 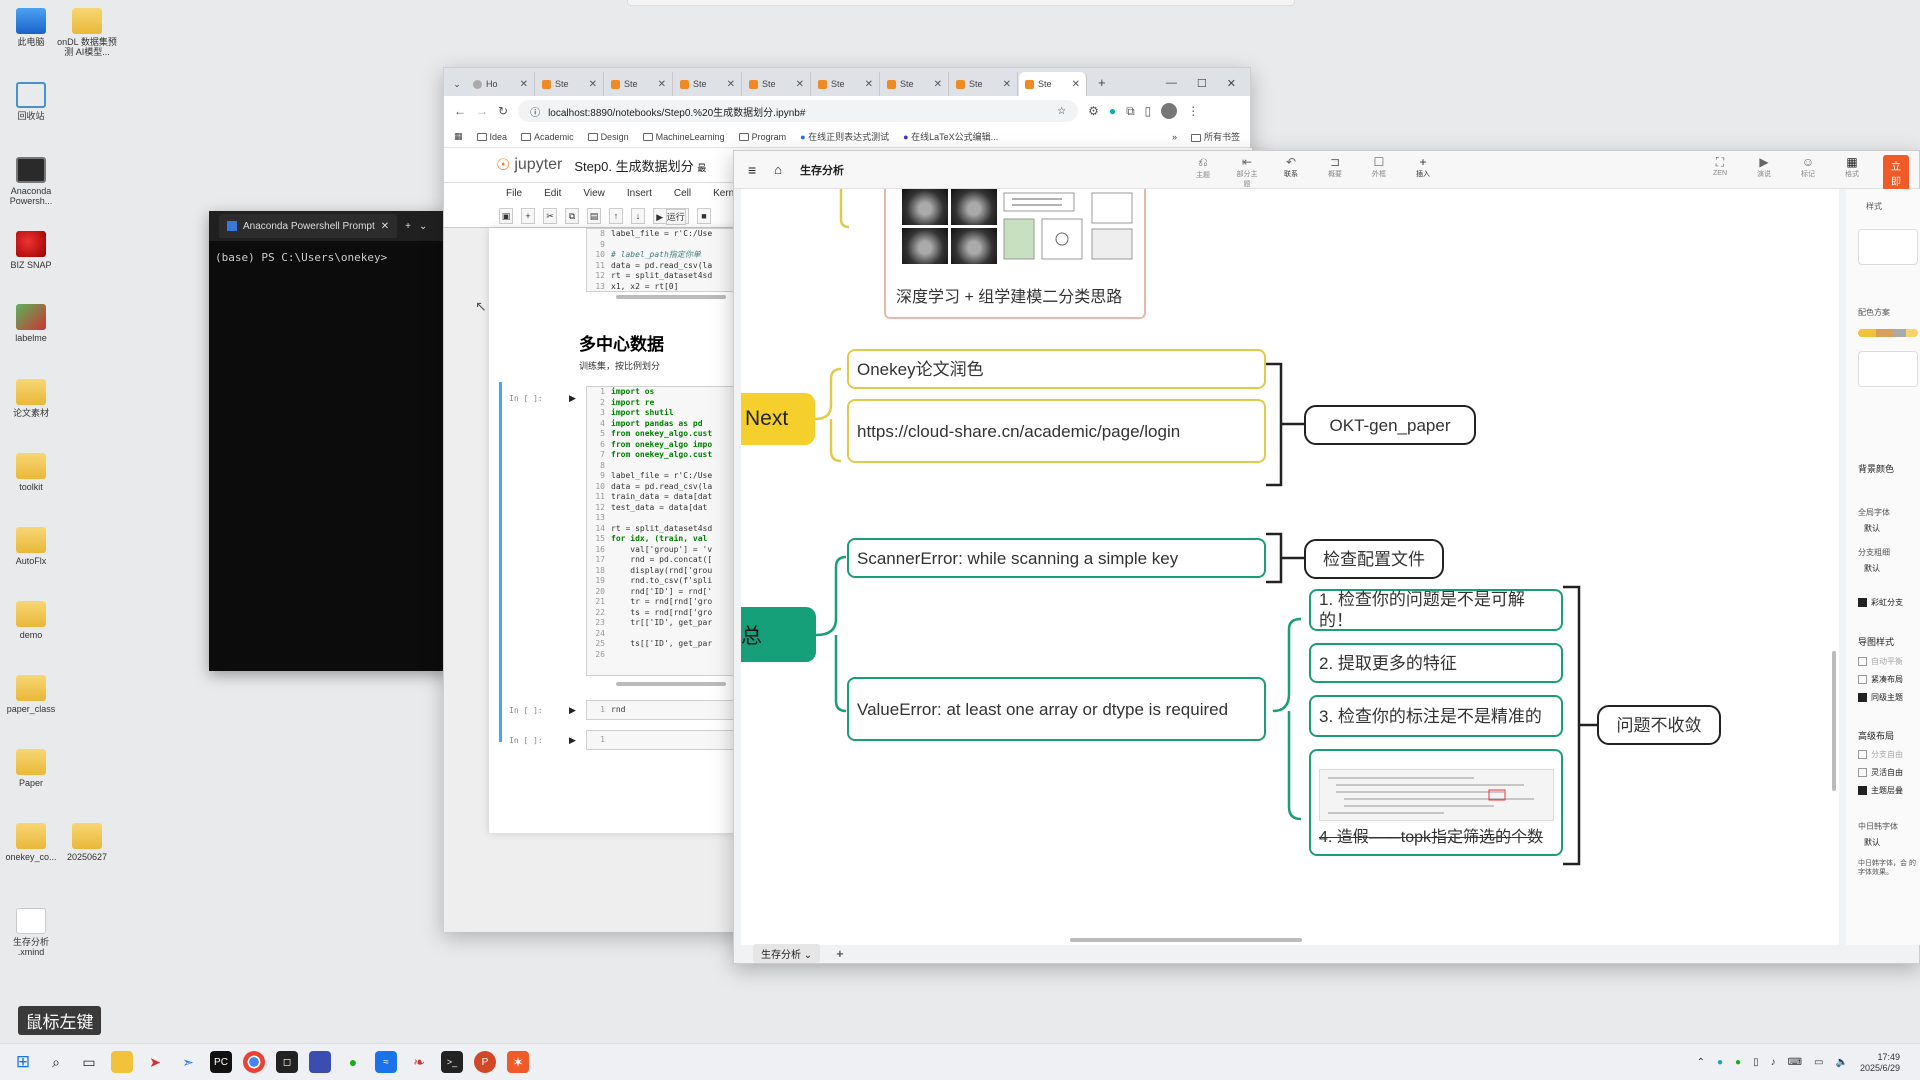 What do you see at coordinates (844, 136) in the screenshot?
I see `bookmark-link: ● 在线正则表达式测试` at bounding box center [844, 136].